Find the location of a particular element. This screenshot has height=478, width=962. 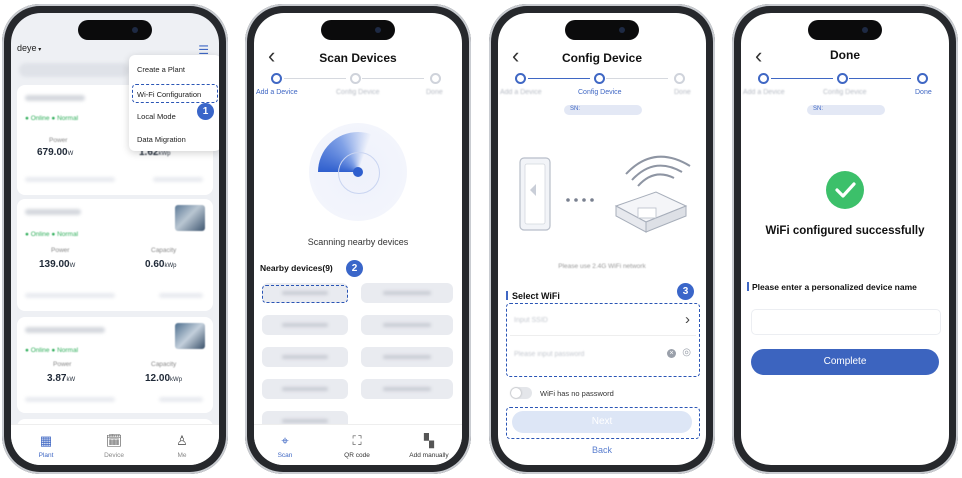

user-name: deye is located at coordinates (27, 48).